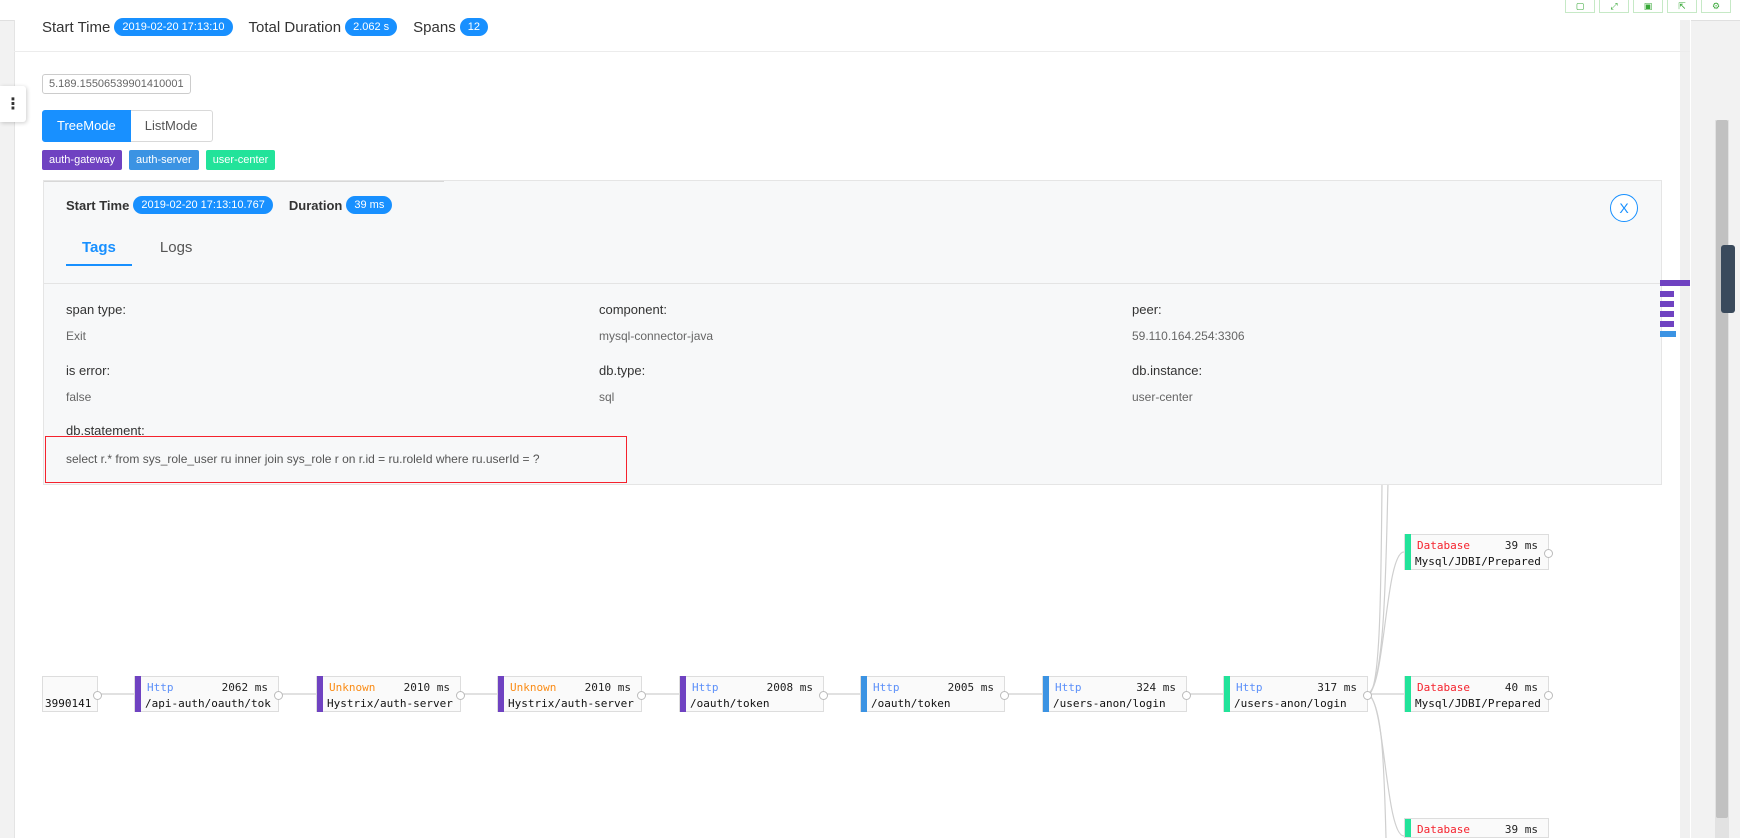  What do you see at coordinates (369, 205) in the screenshot?
I see `span-duration-badge: 39 ms` at bounding box center [369, 205].